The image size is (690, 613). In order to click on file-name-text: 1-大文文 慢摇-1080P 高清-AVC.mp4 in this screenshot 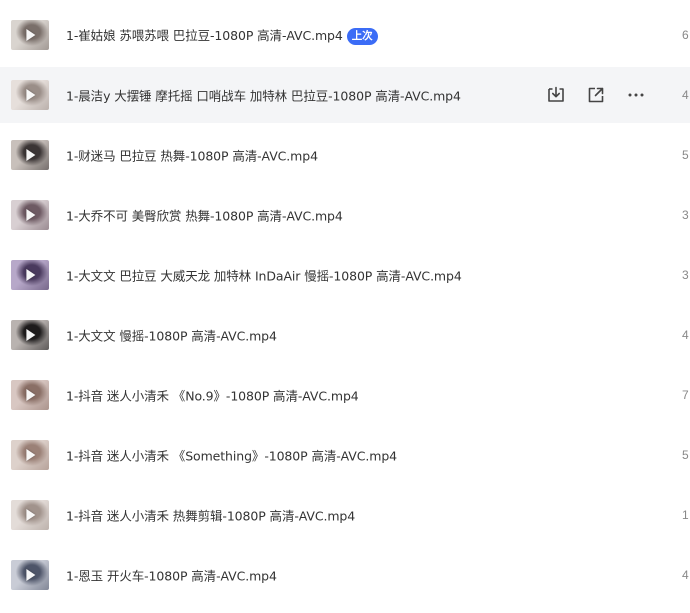, I will do `click(171, 336)`.